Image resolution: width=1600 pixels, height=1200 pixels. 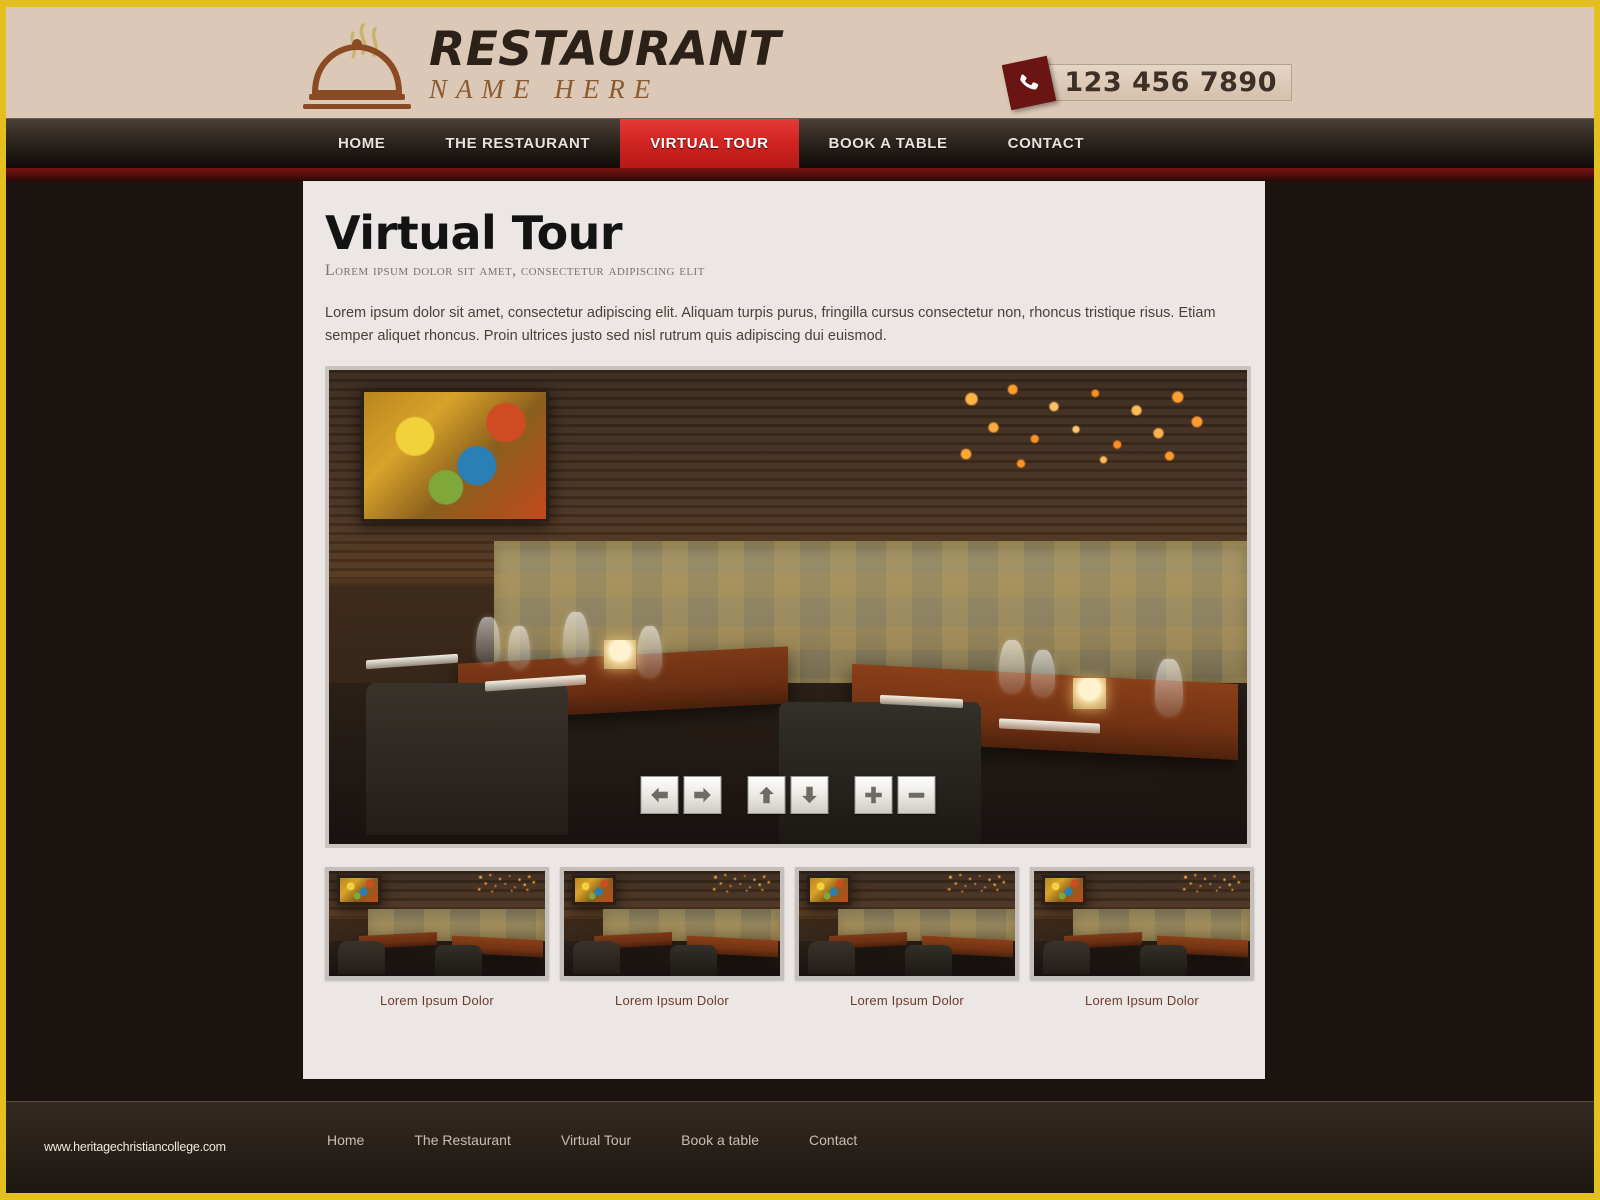 I want to click on logo-wordmark: RESTAURANT NAME HERE, so click(x=605, y=64).